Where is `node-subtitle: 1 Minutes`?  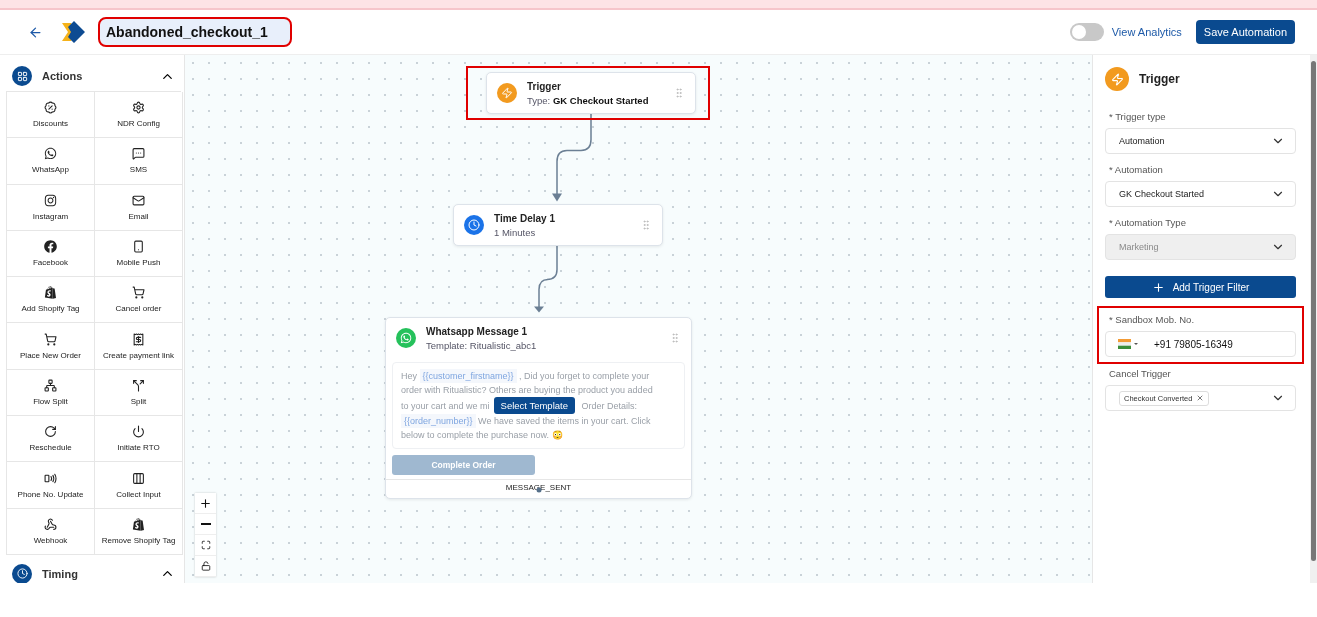
node-subtitle: 1 Minutes is located at coordinates (515, 232).